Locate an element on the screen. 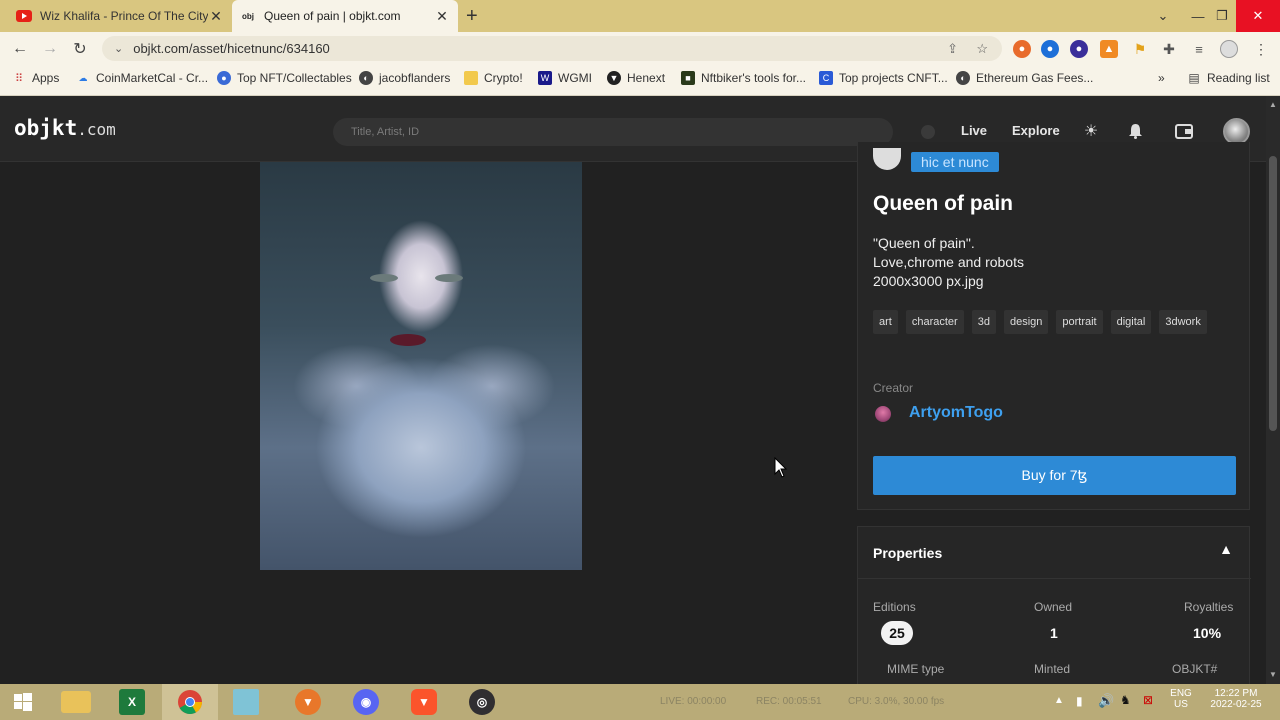  nav-live: Live is located at coordinates (974, 130).